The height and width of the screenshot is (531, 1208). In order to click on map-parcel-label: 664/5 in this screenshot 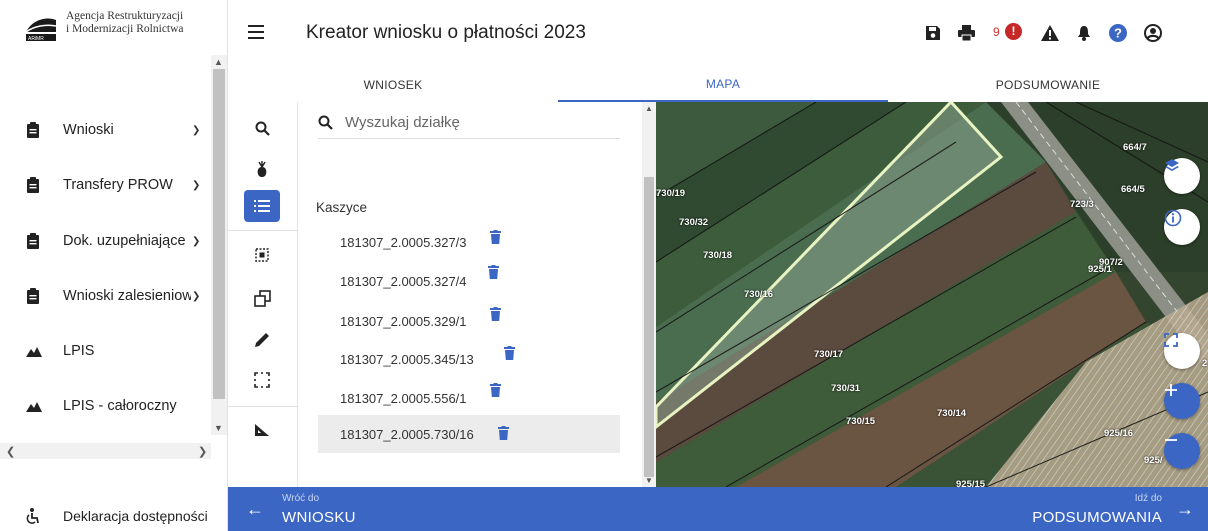, I will do `click(1133, 189)`.